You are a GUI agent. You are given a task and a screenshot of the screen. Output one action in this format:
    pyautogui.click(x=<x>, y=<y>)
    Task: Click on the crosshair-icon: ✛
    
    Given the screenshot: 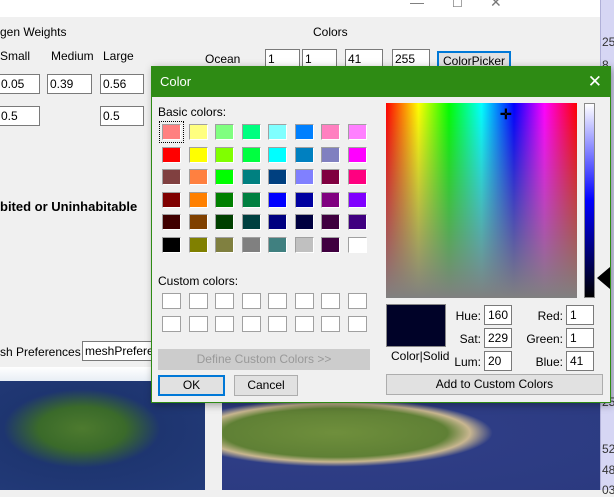 What is the action you would take?
    pyautogui.click(x=506, y=114)
    